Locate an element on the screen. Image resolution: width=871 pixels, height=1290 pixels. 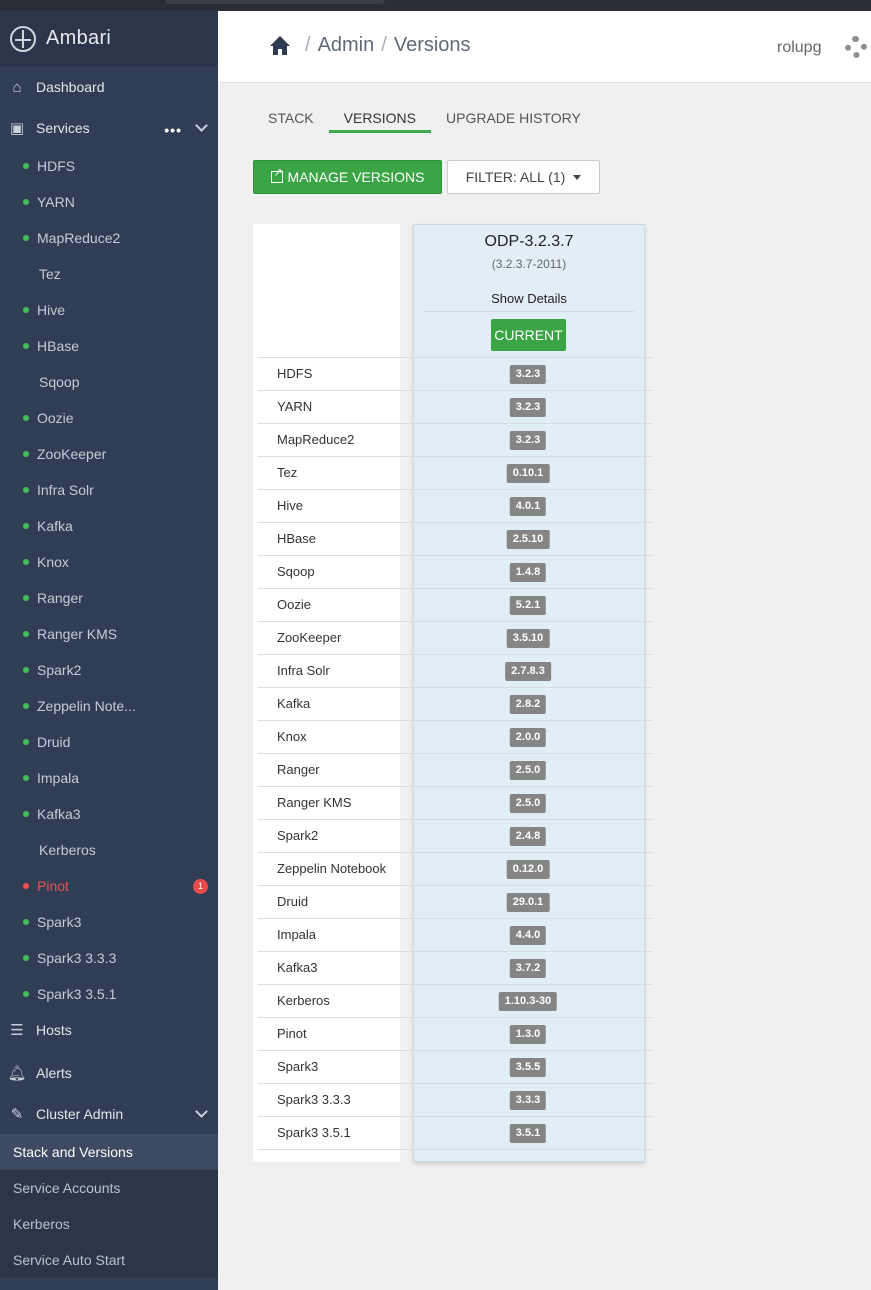
component-name: Druid is located at coordinates (293, 901).